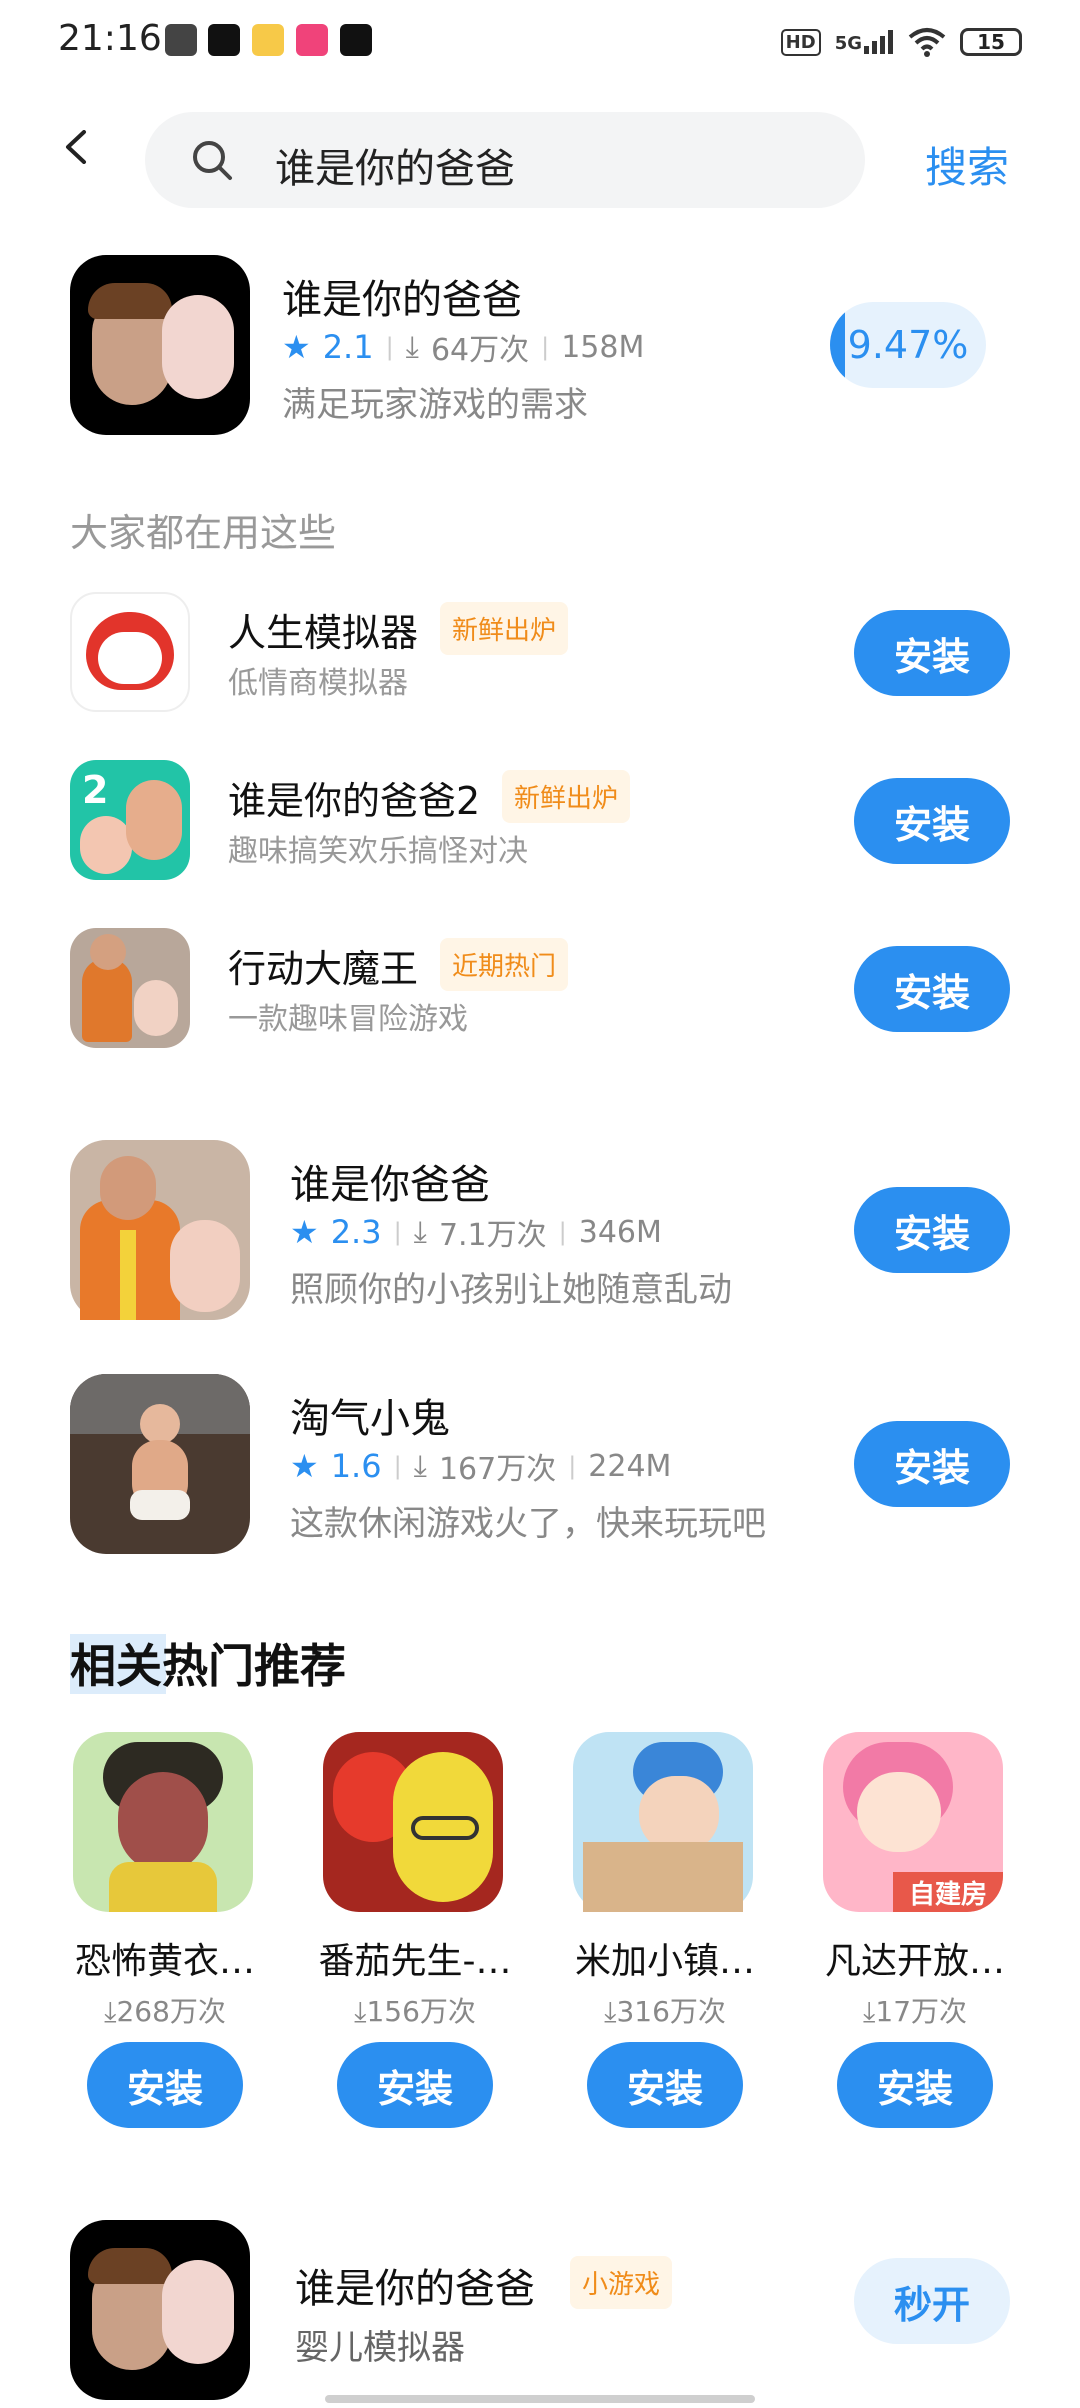 The width and height of the screenshot is (1080, 2408). Describe the element at coordinates (621, 2282) in the screenshot. I see `app-tag: 小游戏` at that location.